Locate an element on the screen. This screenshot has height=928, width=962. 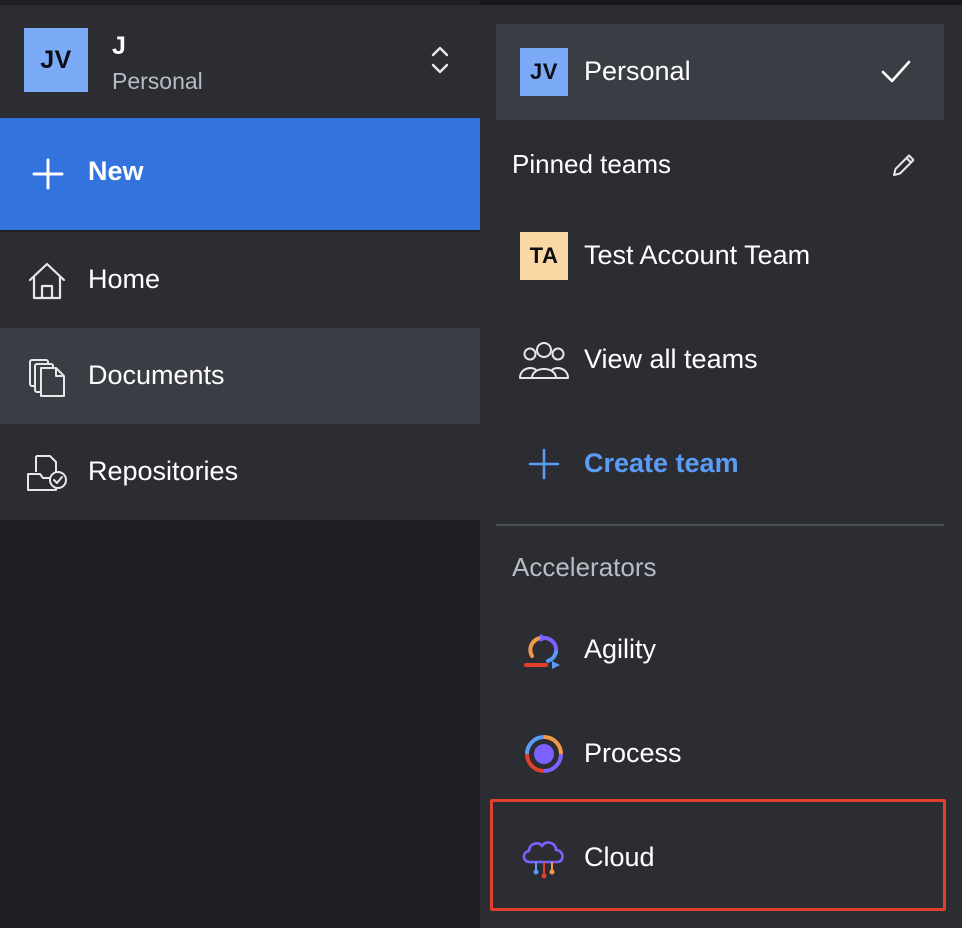
accelerator-label: Process is located at coordinates (633, 753).